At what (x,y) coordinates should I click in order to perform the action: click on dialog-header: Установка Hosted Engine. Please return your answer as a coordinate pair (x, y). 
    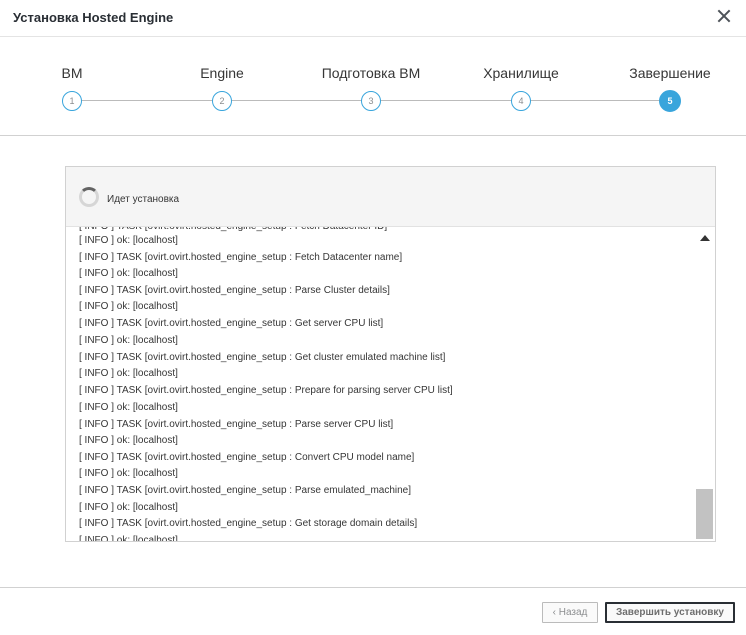
    Looking at the image, I should click on (373, 18).